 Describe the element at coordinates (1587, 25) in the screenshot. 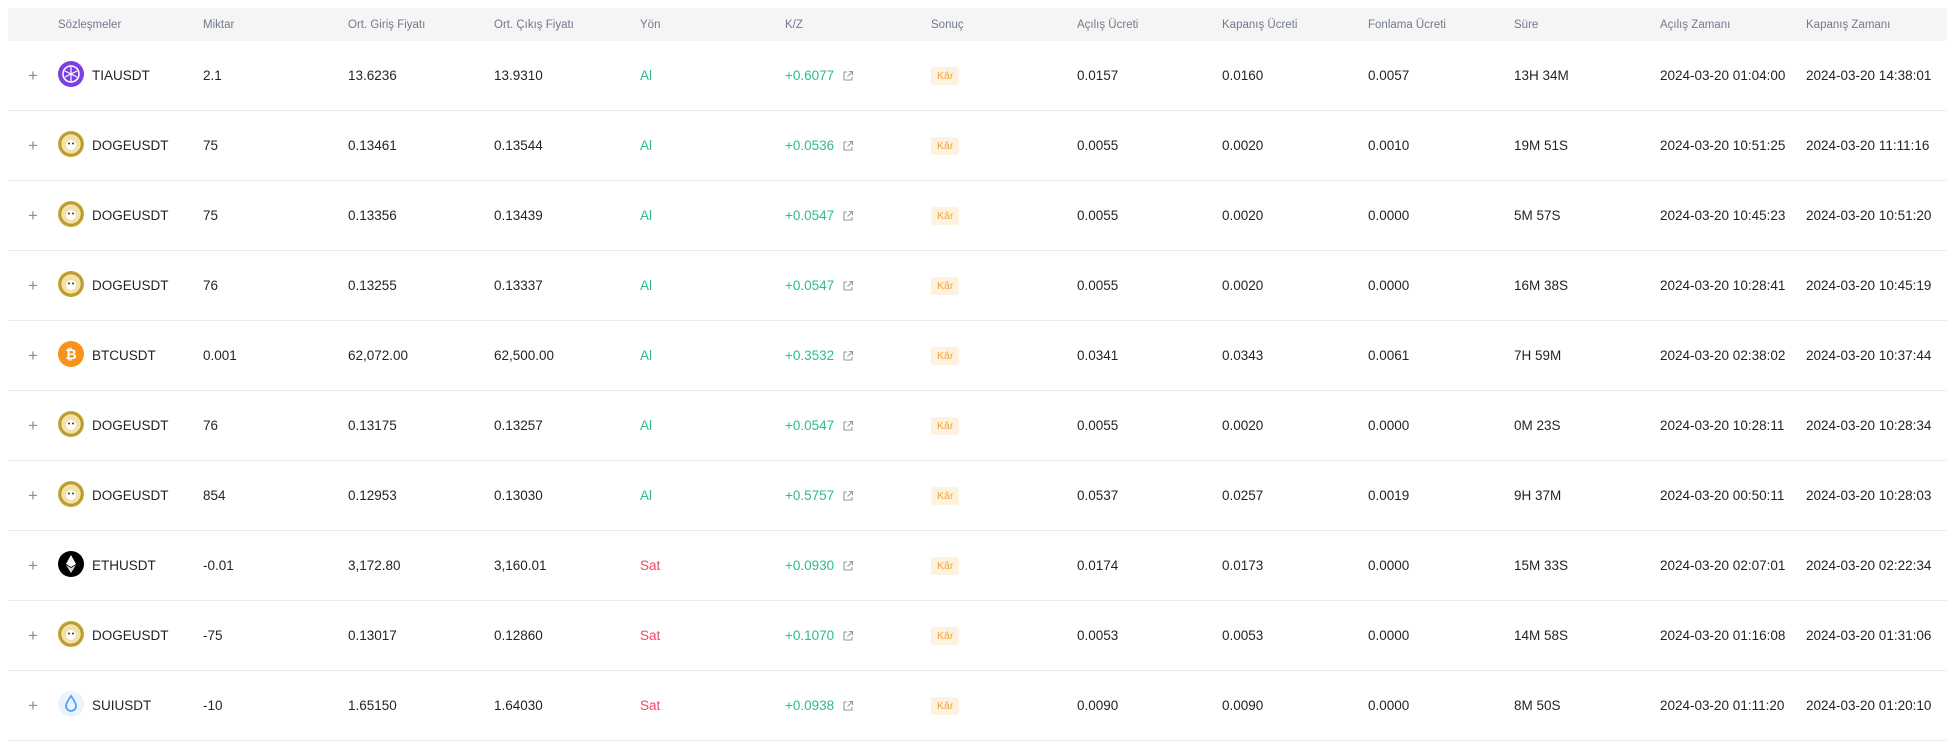

I see `header-duration: Süre` at that location.